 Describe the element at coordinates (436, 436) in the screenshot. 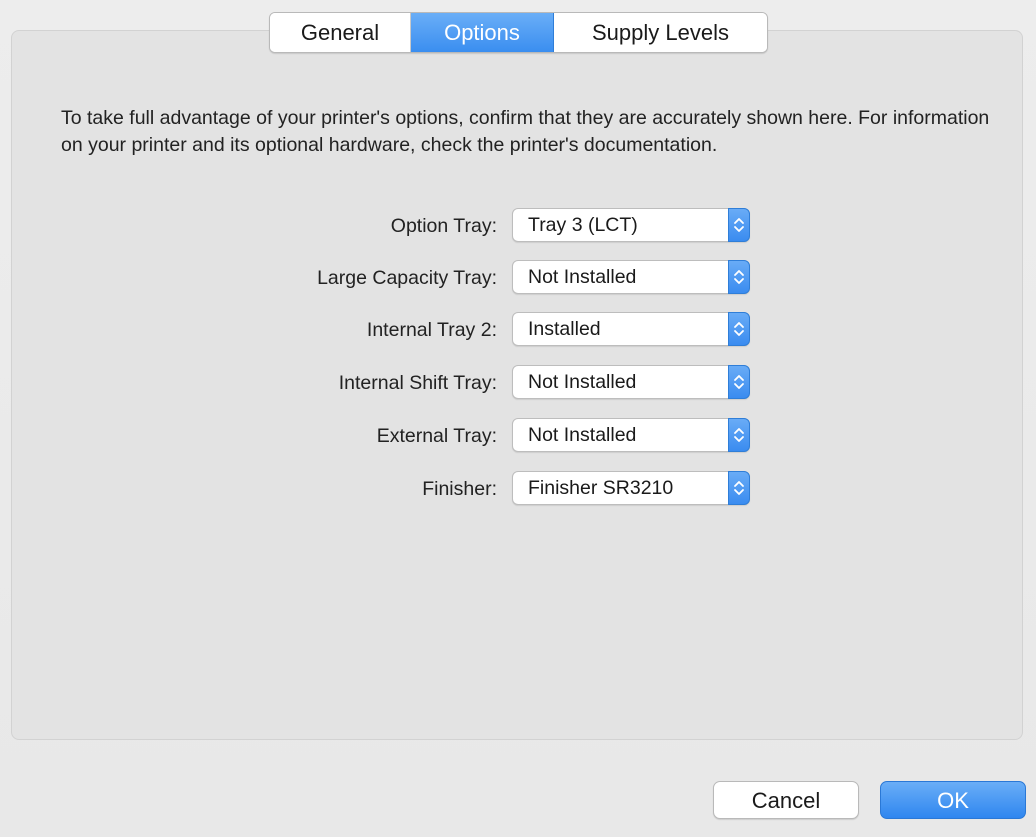

I see `external-tray-label: External Tray:` at that location.